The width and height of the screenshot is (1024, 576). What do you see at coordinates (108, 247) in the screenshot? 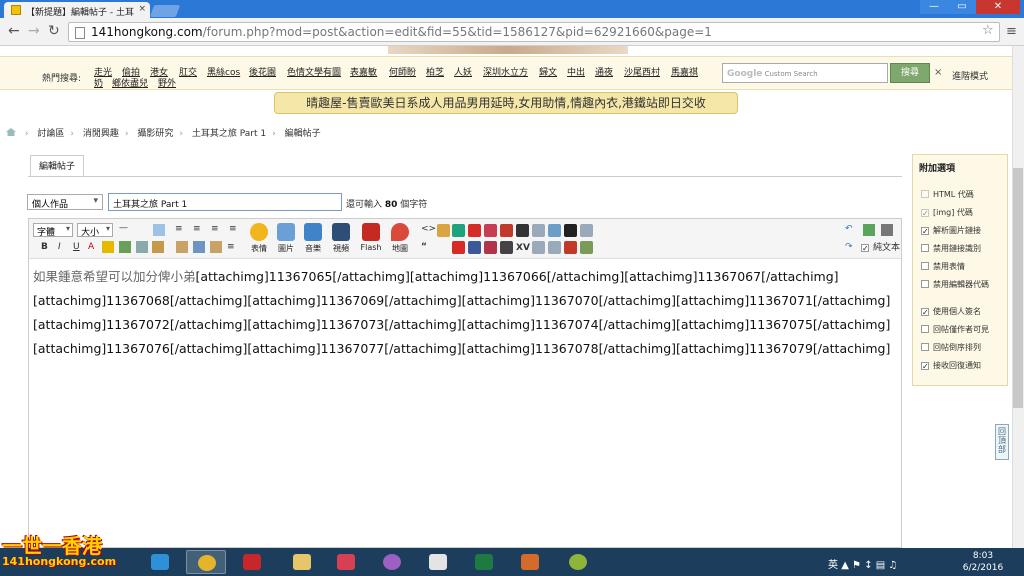
I see `highlight-icon` at bounding box center [108, 247].